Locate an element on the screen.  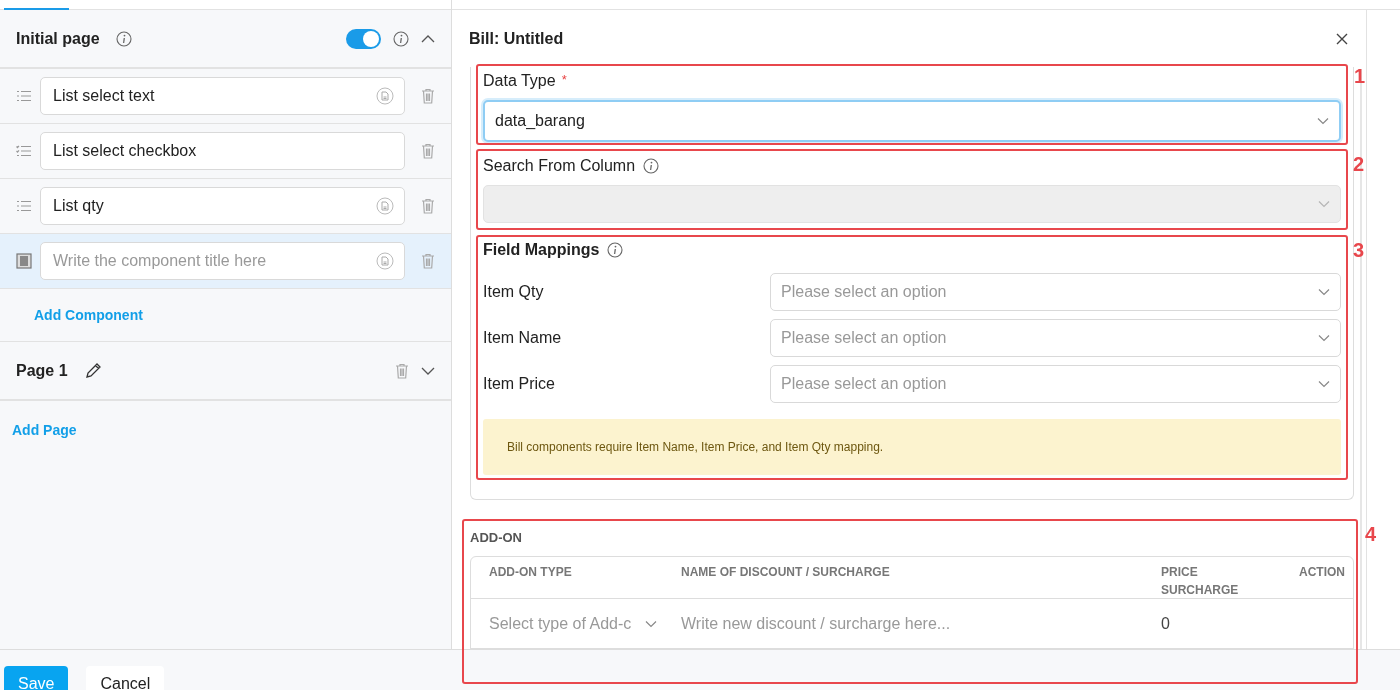
close-icon is located at coordinates (1342, 38).